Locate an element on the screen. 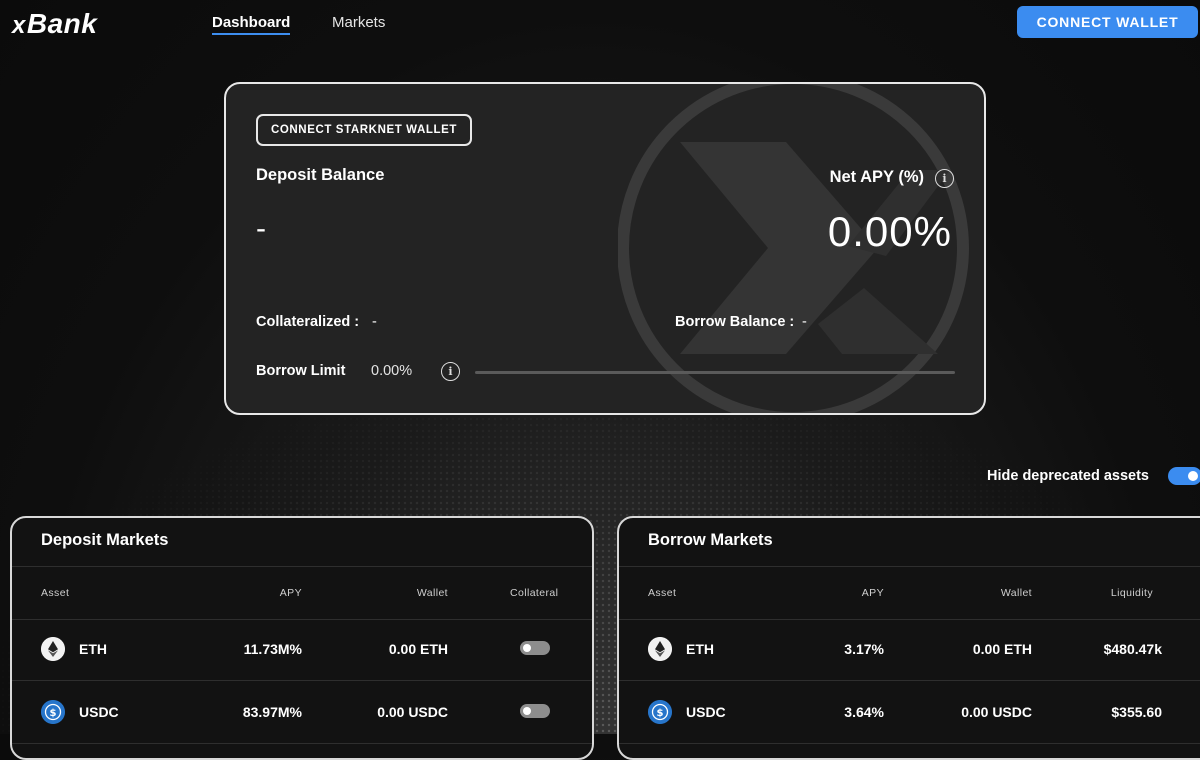 This screenshot has height=760, width=1200. deposit-table-header: Asset APY Wallet Collateral is located at coordinates (302, 593).